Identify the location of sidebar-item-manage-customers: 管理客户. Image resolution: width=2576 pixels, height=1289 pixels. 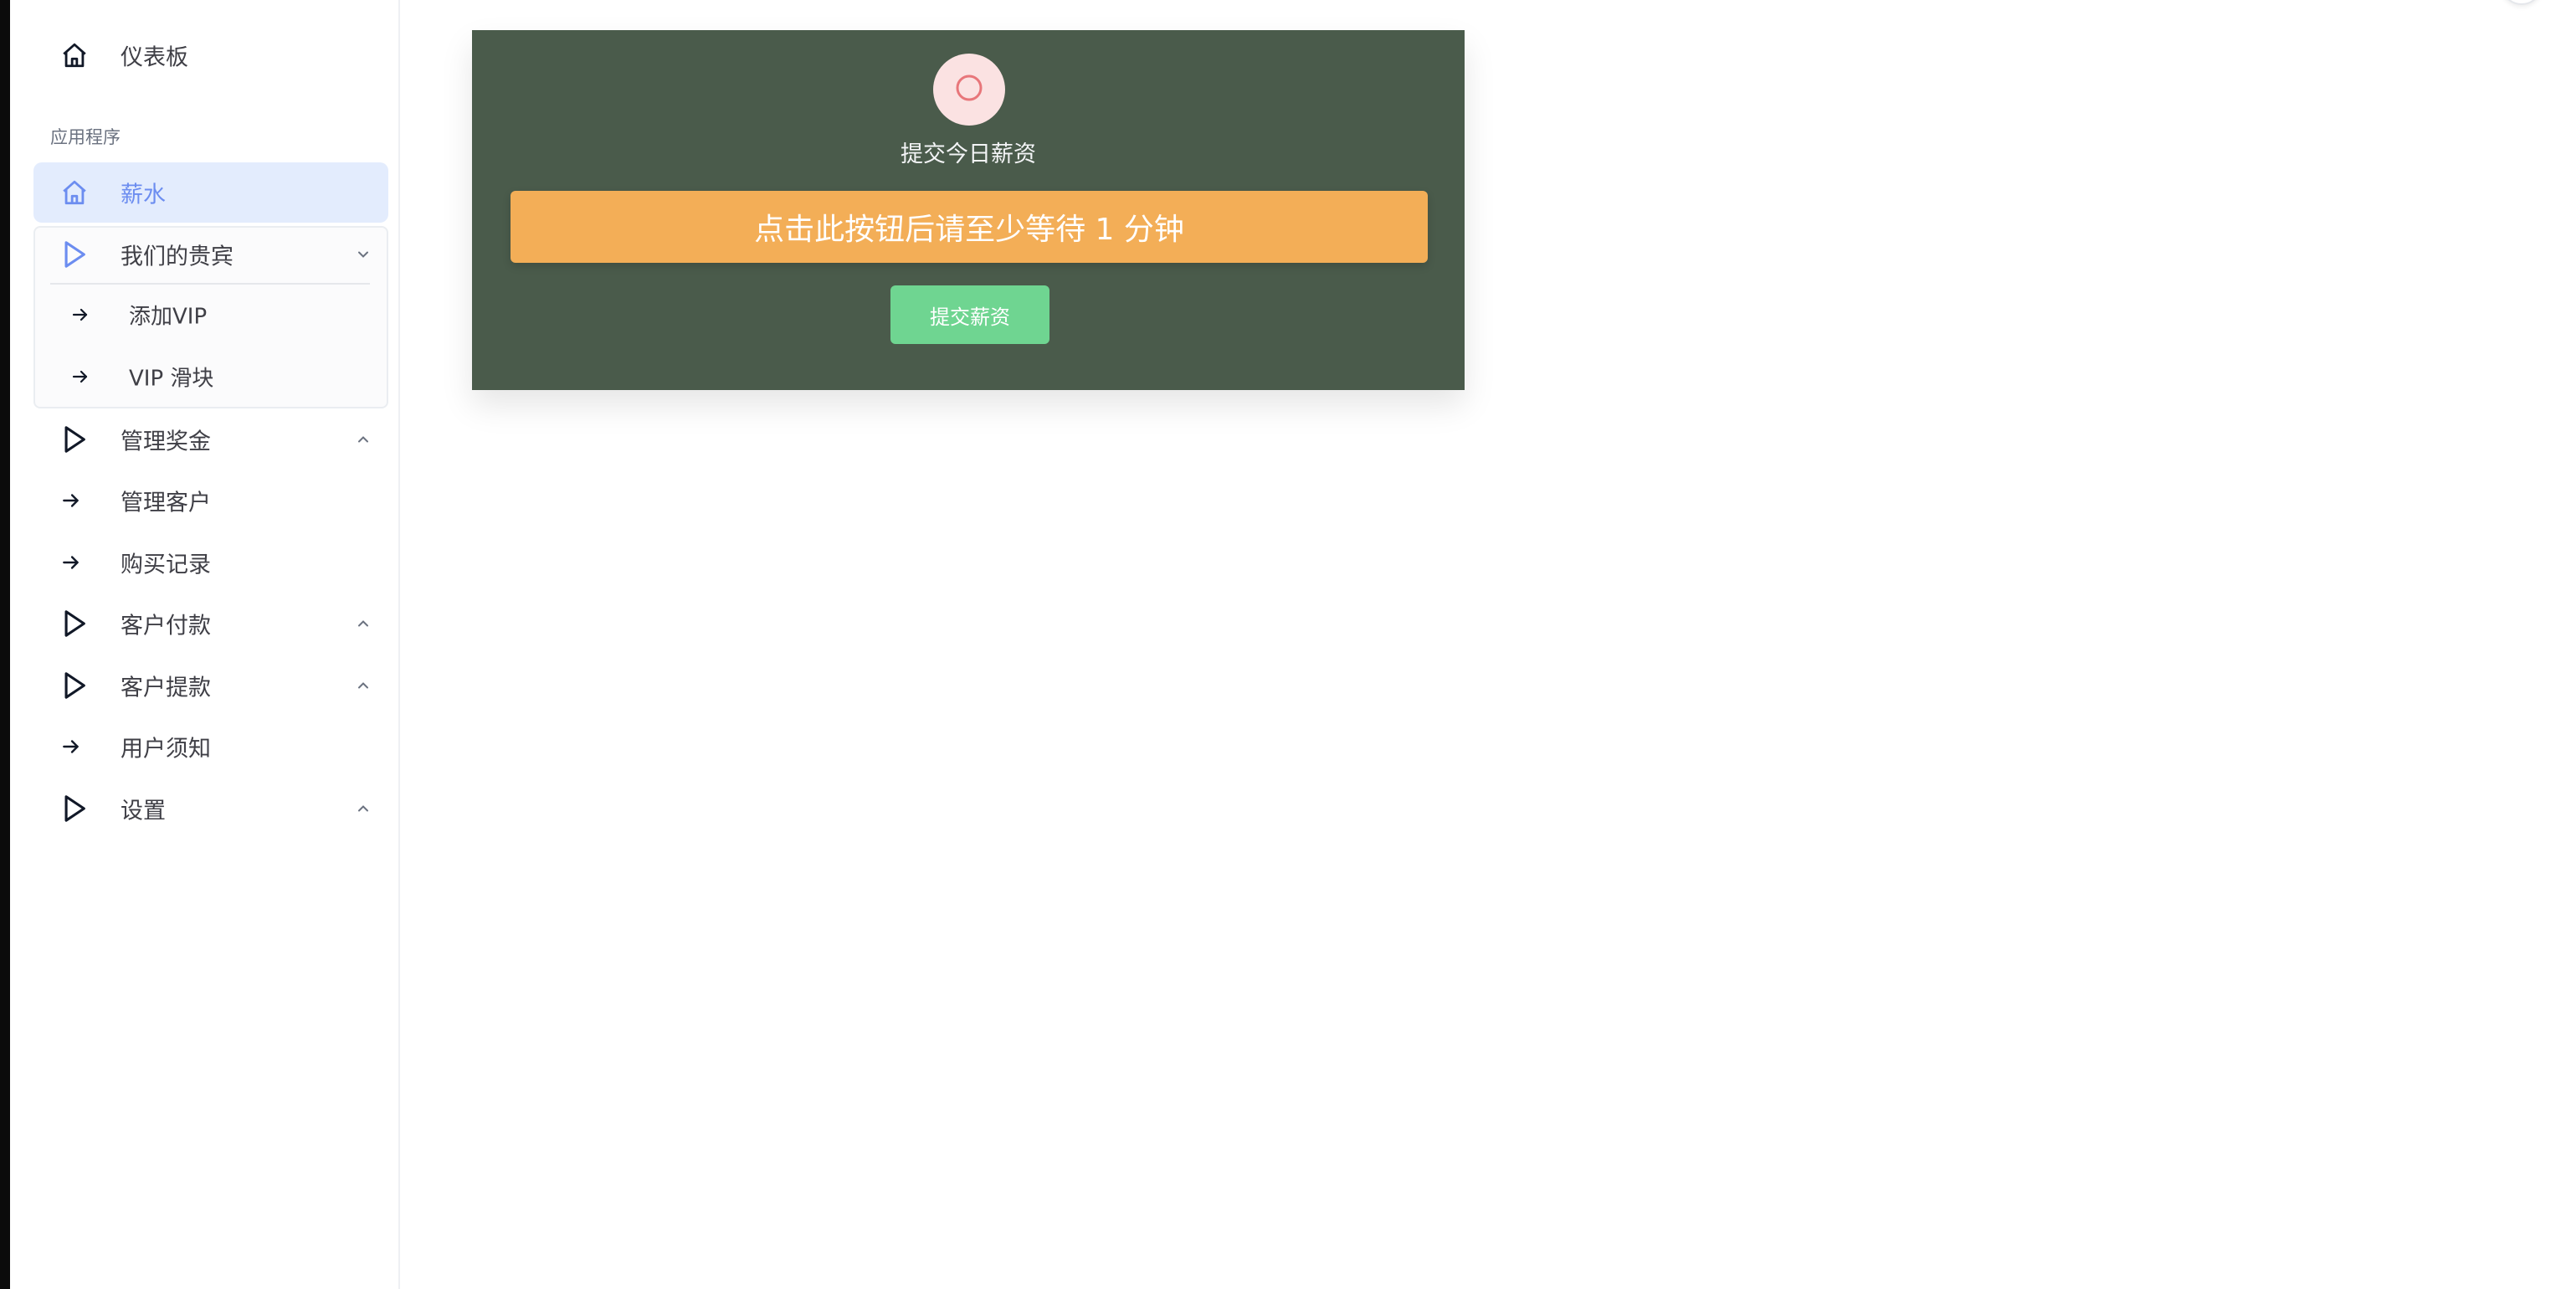
(210, 500).